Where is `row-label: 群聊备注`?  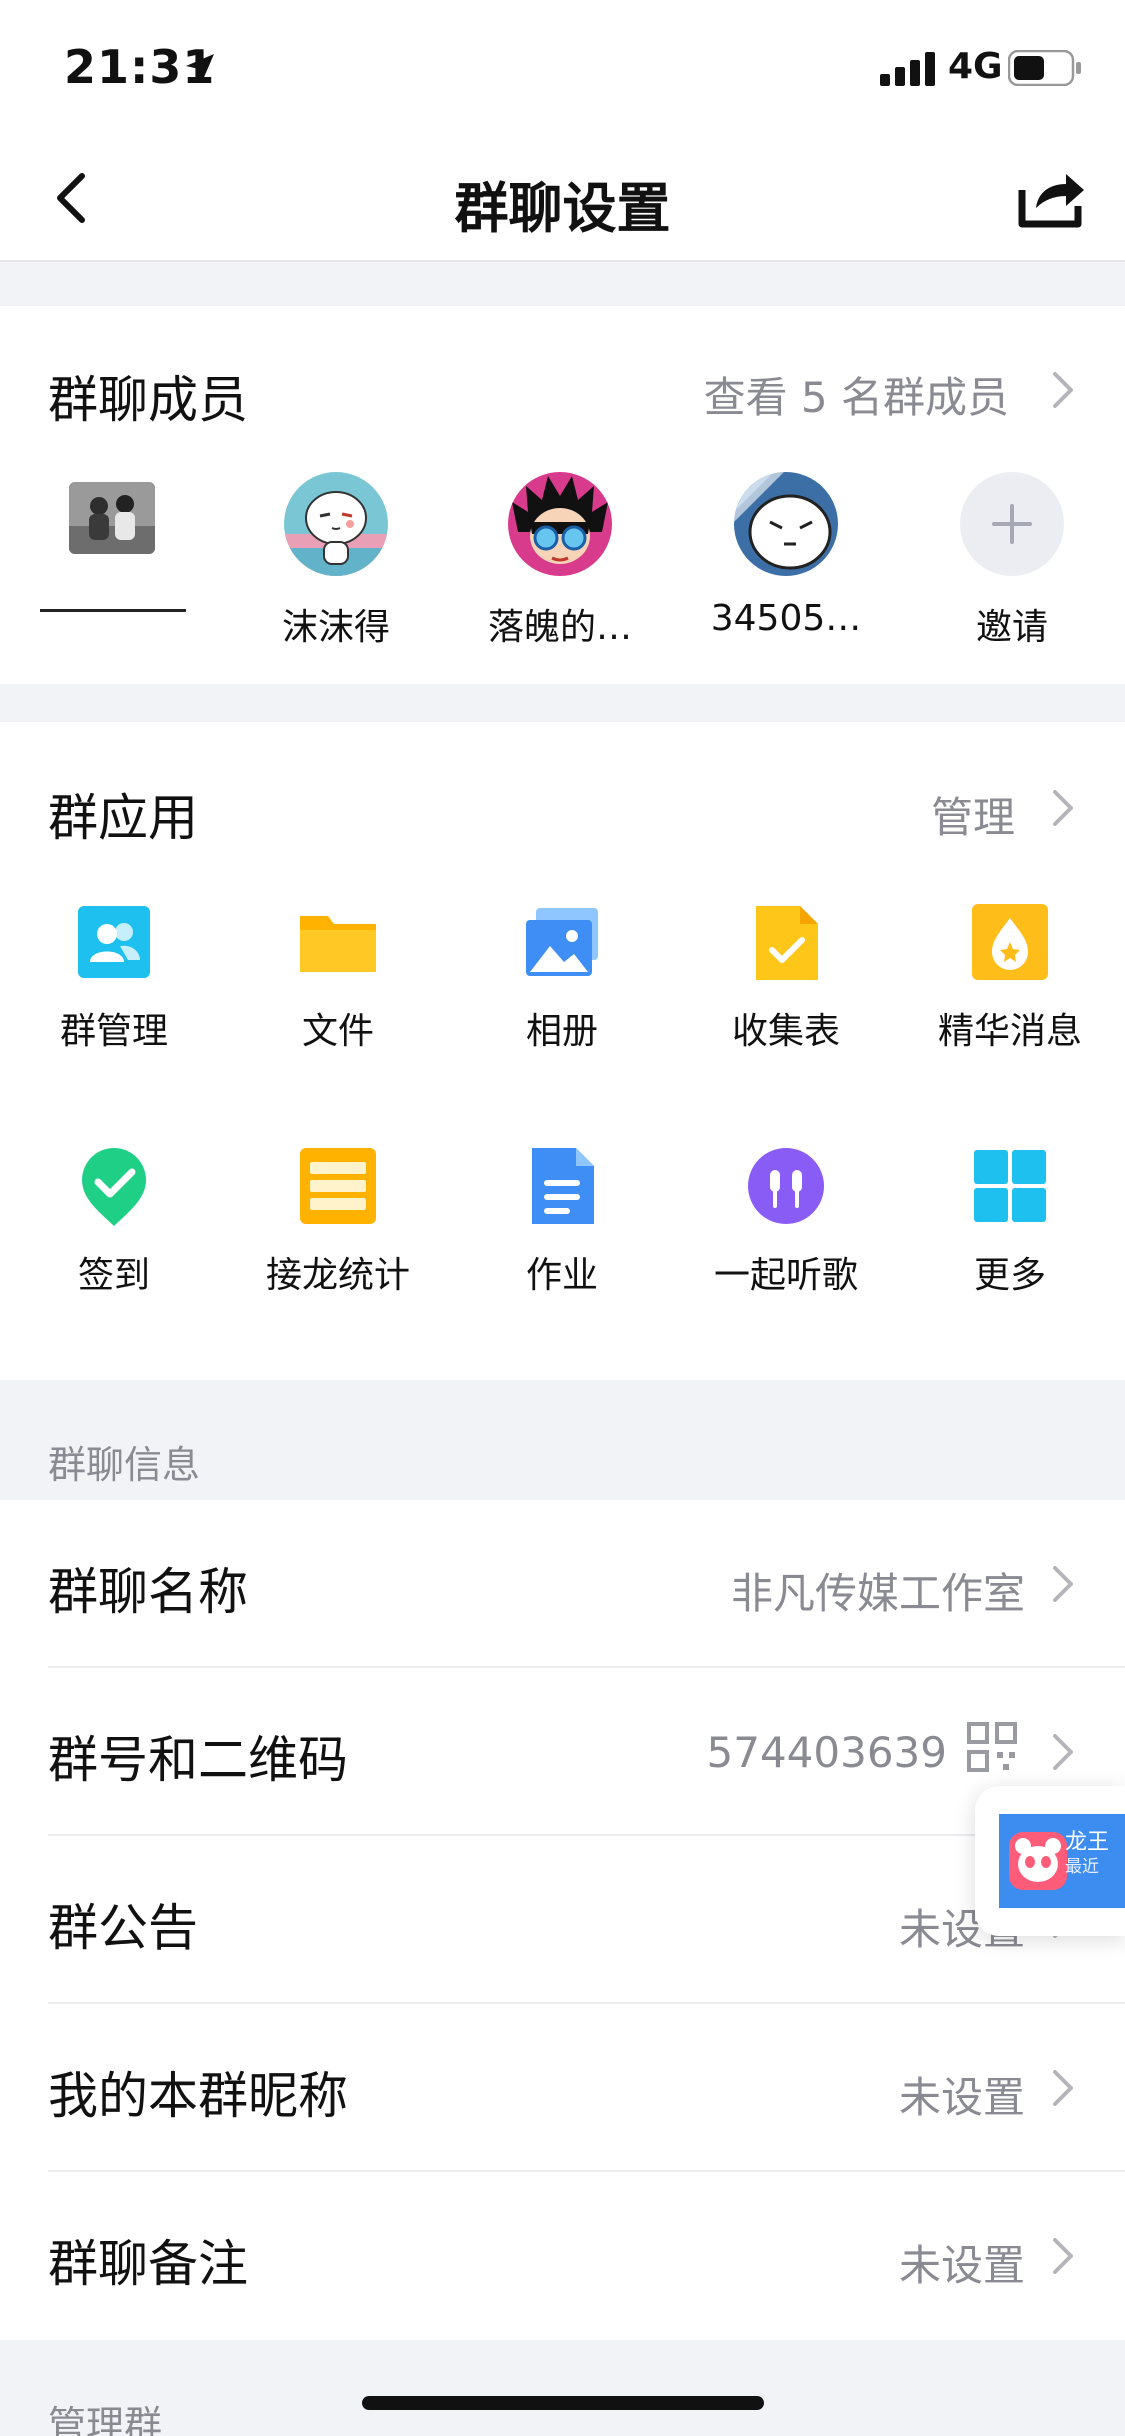
row-label: 群聊备注 is located at coordinates (148, 2264).